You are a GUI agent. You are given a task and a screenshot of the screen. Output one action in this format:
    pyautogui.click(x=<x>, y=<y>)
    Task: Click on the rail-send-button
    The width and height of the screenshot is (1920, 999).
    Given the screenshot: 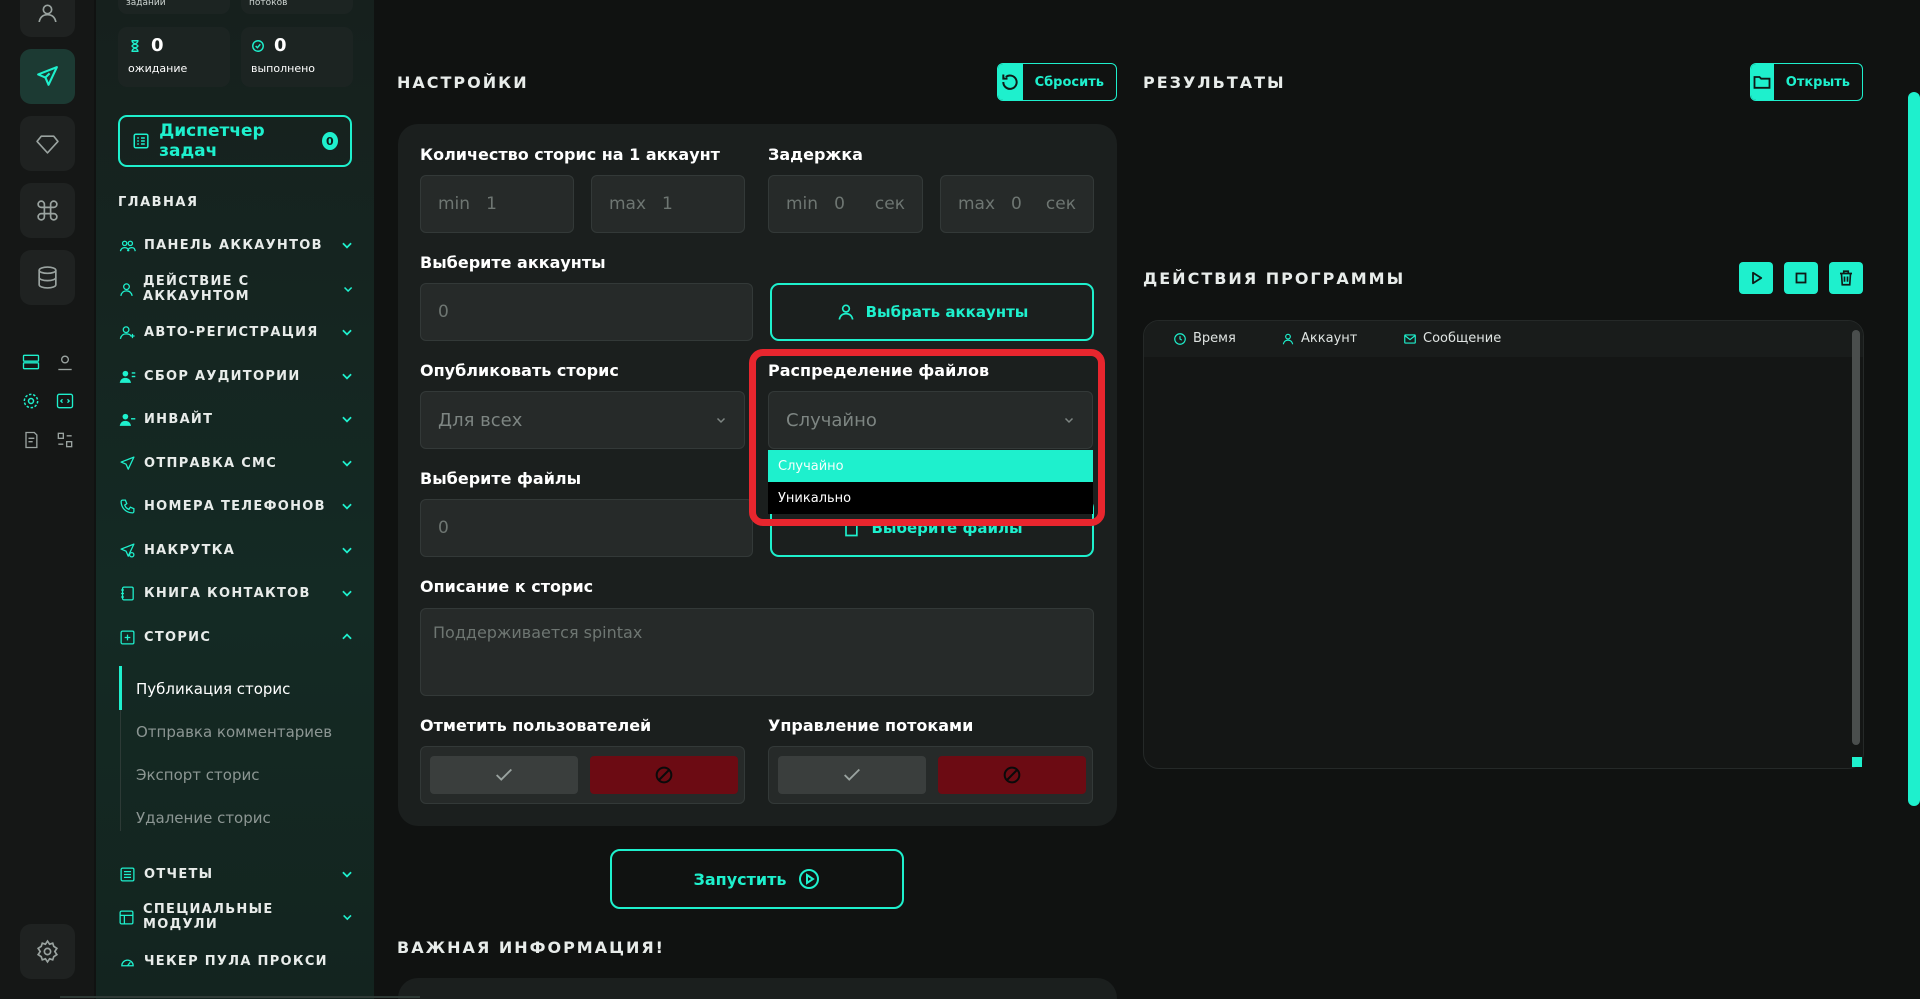 What is the action you would take?
    pyautogui.click(x=47, y=76)
    